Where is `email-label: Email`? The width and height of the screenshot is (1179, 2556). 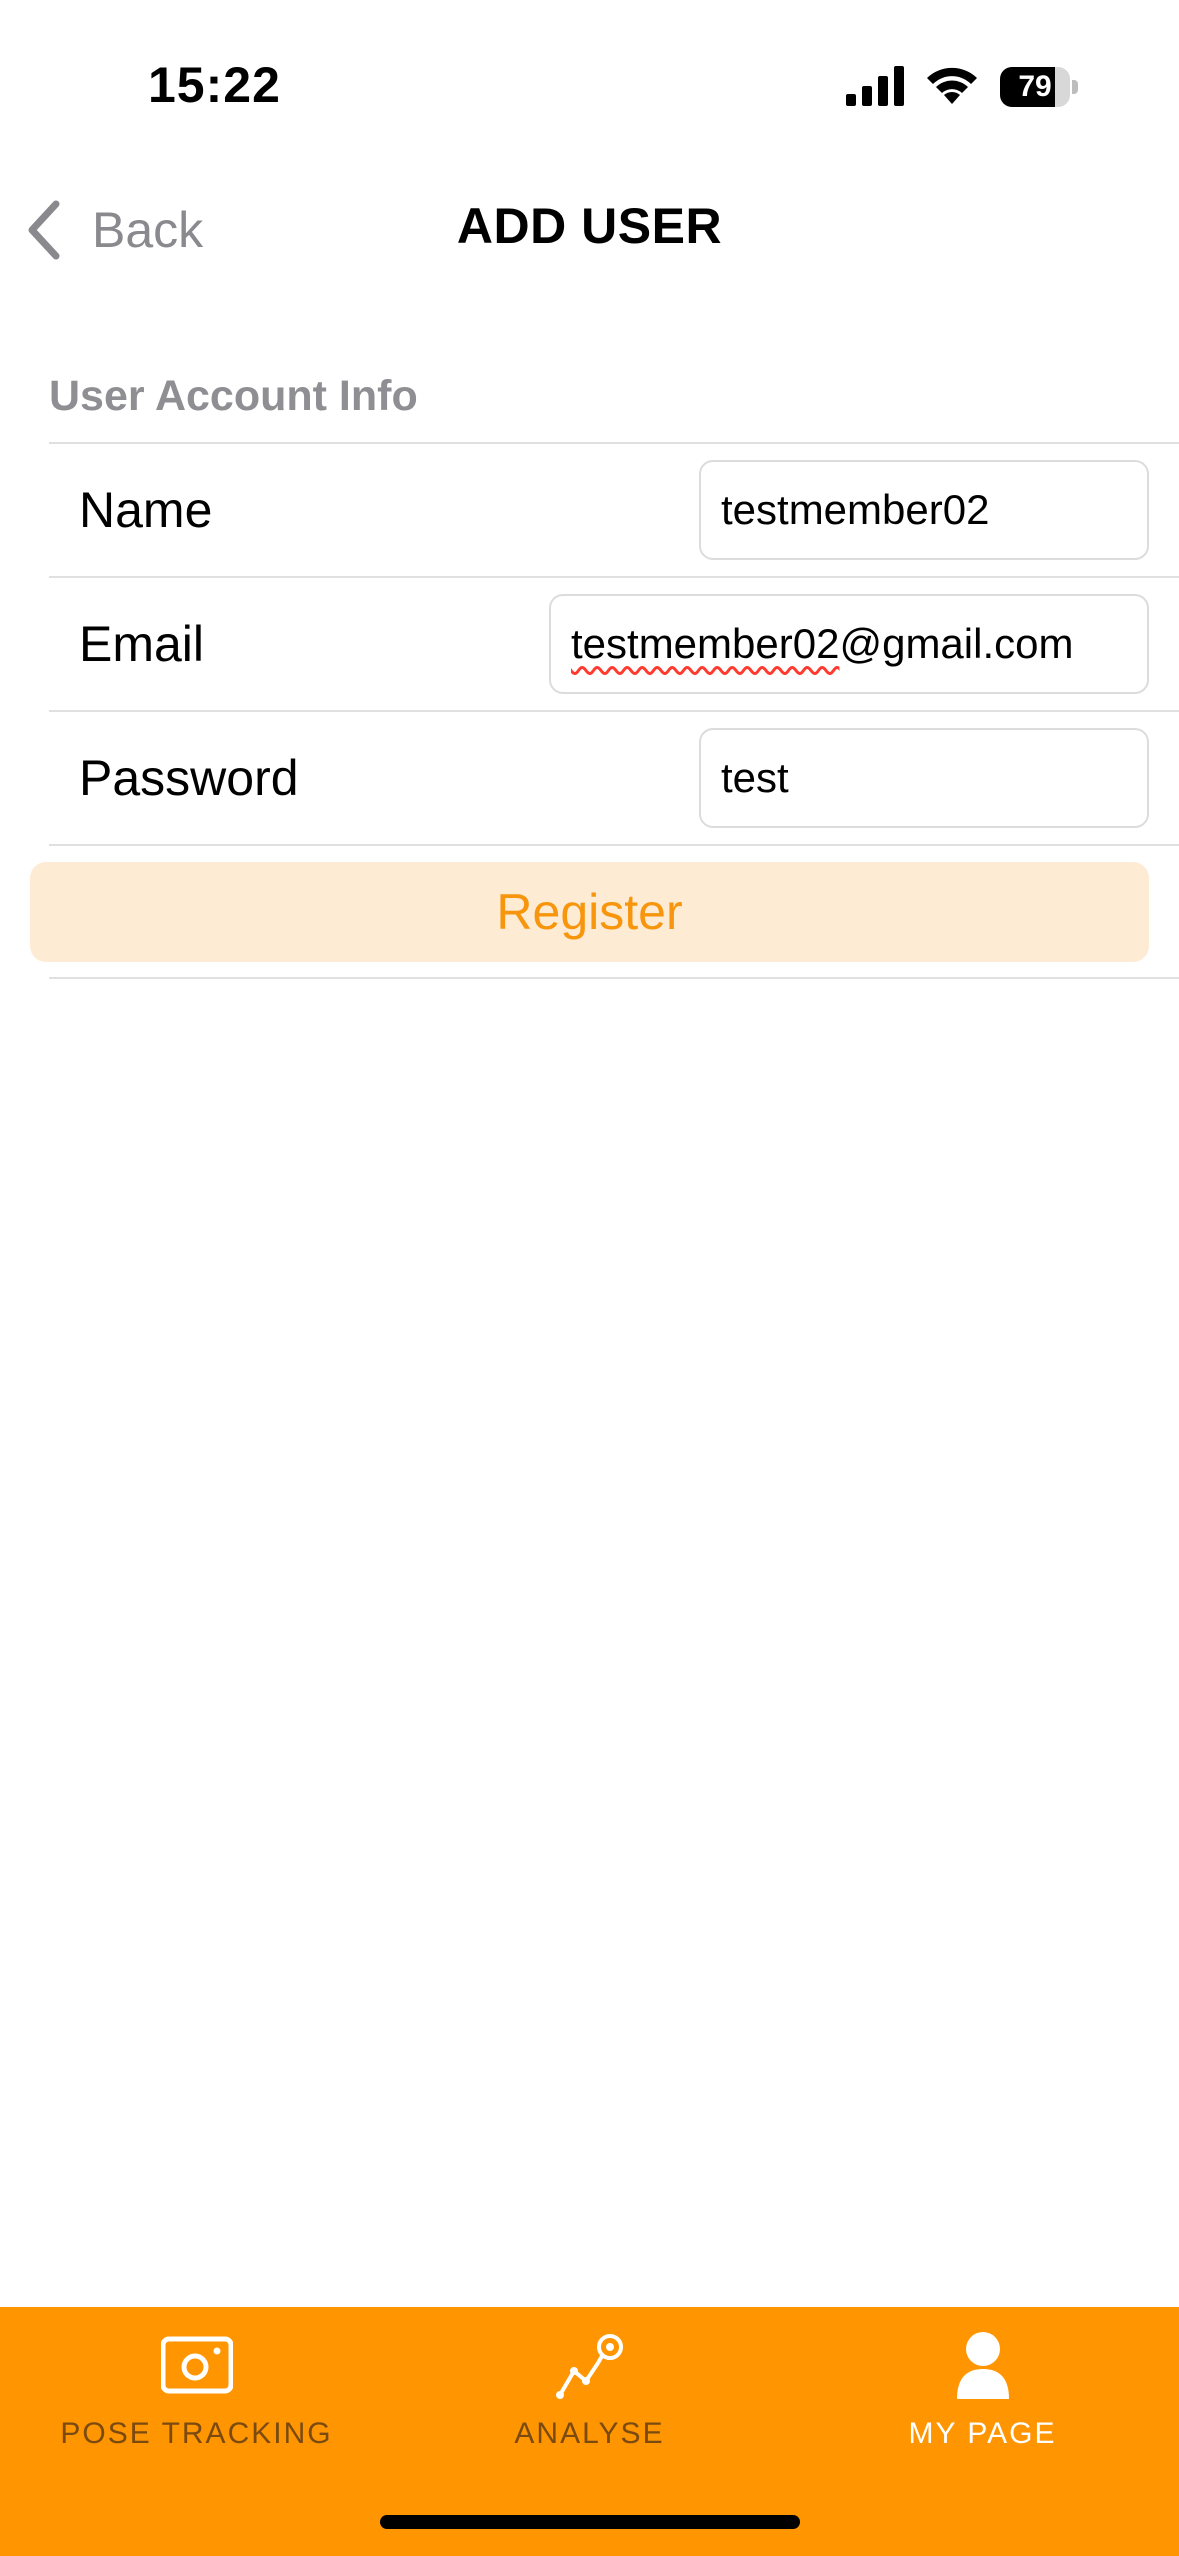
email-label: Email is located at coordinates (142, 644).